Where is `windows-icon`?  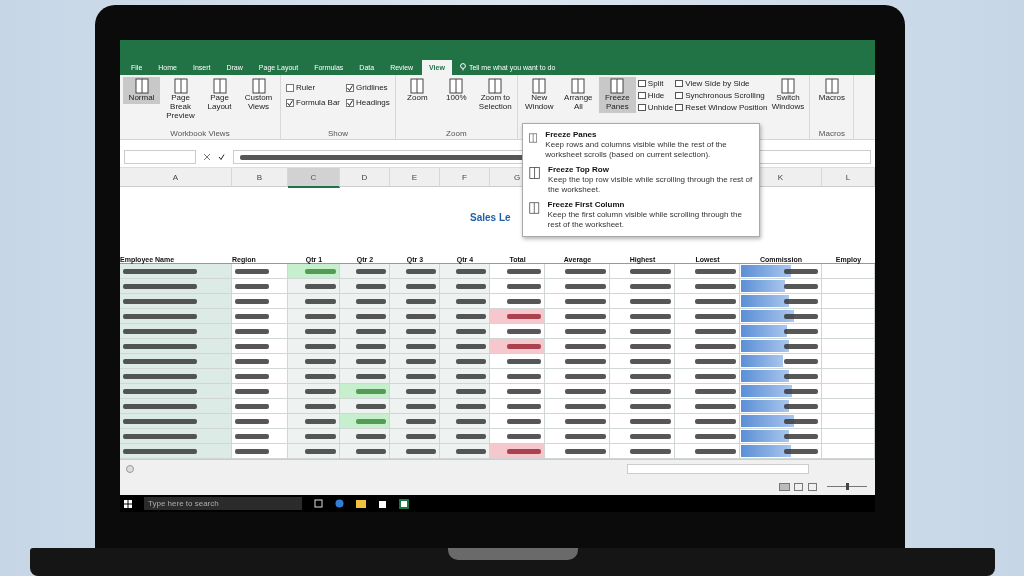
windows-icon is located at coordinates (128, 503).